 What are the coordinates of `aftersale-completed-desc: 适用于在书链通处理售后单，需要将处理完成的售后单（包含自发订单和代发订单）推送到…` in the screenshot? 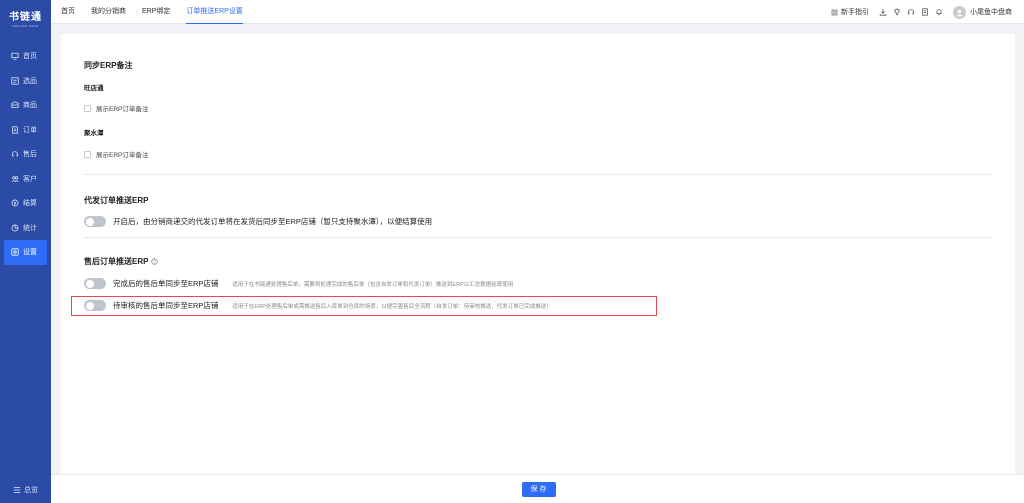 It's located at (373, 284).